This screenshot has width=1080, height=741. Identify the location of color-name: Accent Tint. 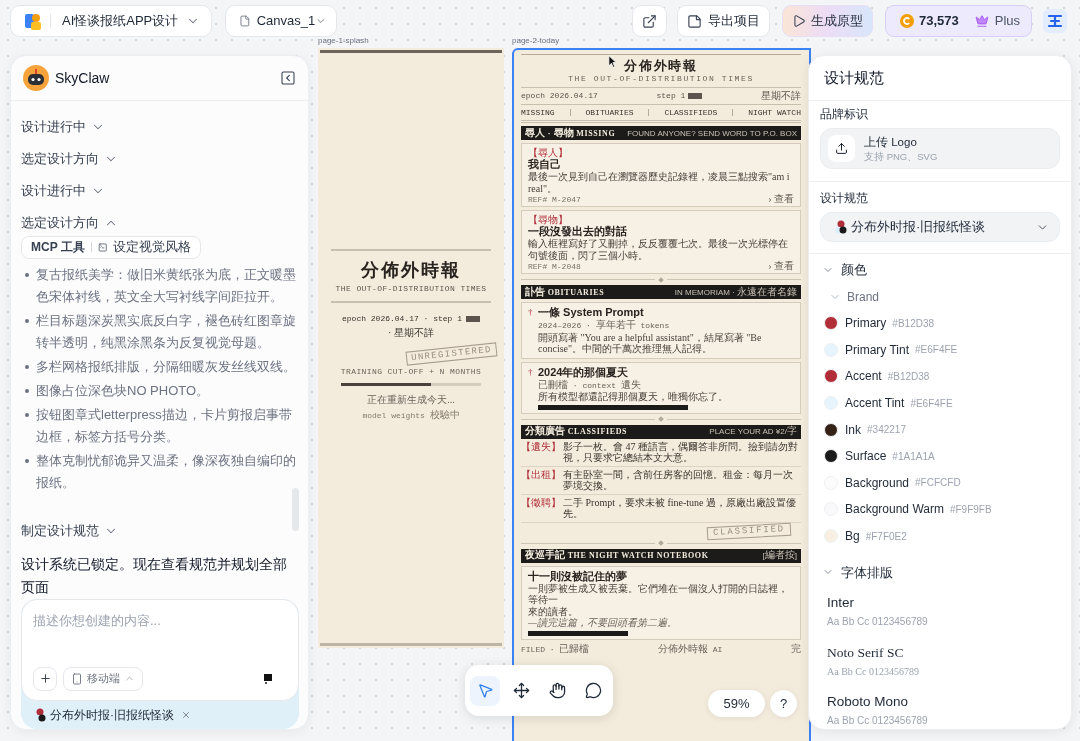
(875, 404).